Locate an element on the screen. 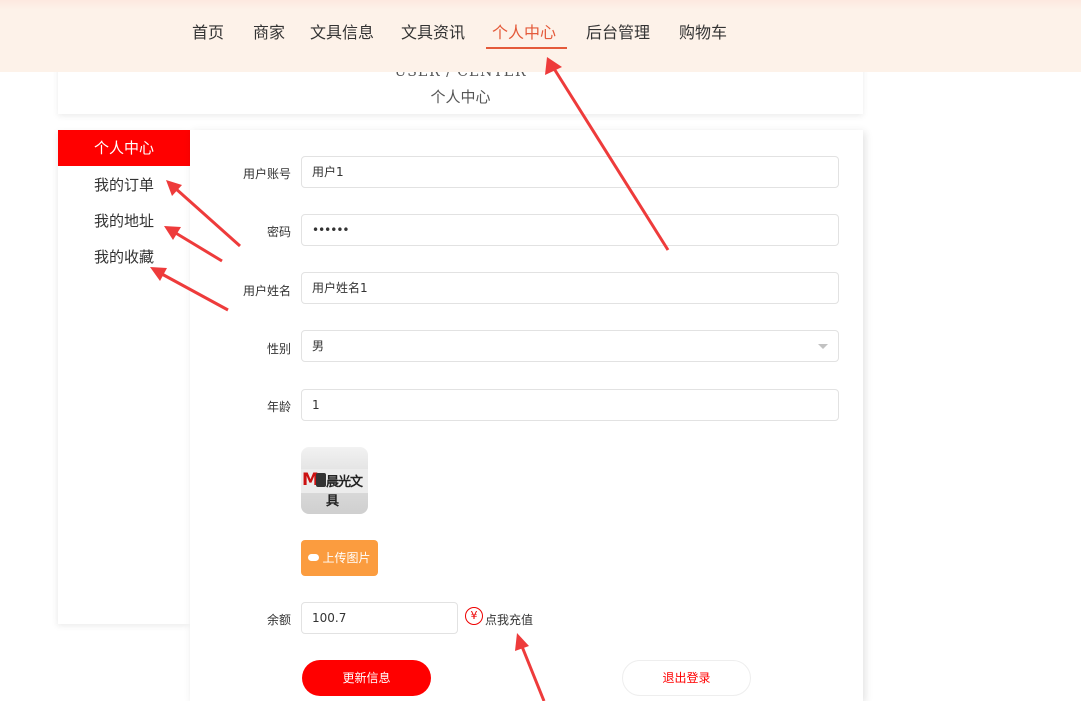 This screenshot has height=701, width=1081. sidebar: 个人中心 我的订单 我的地址 我的收藏 is located at coordinates (124, 377).